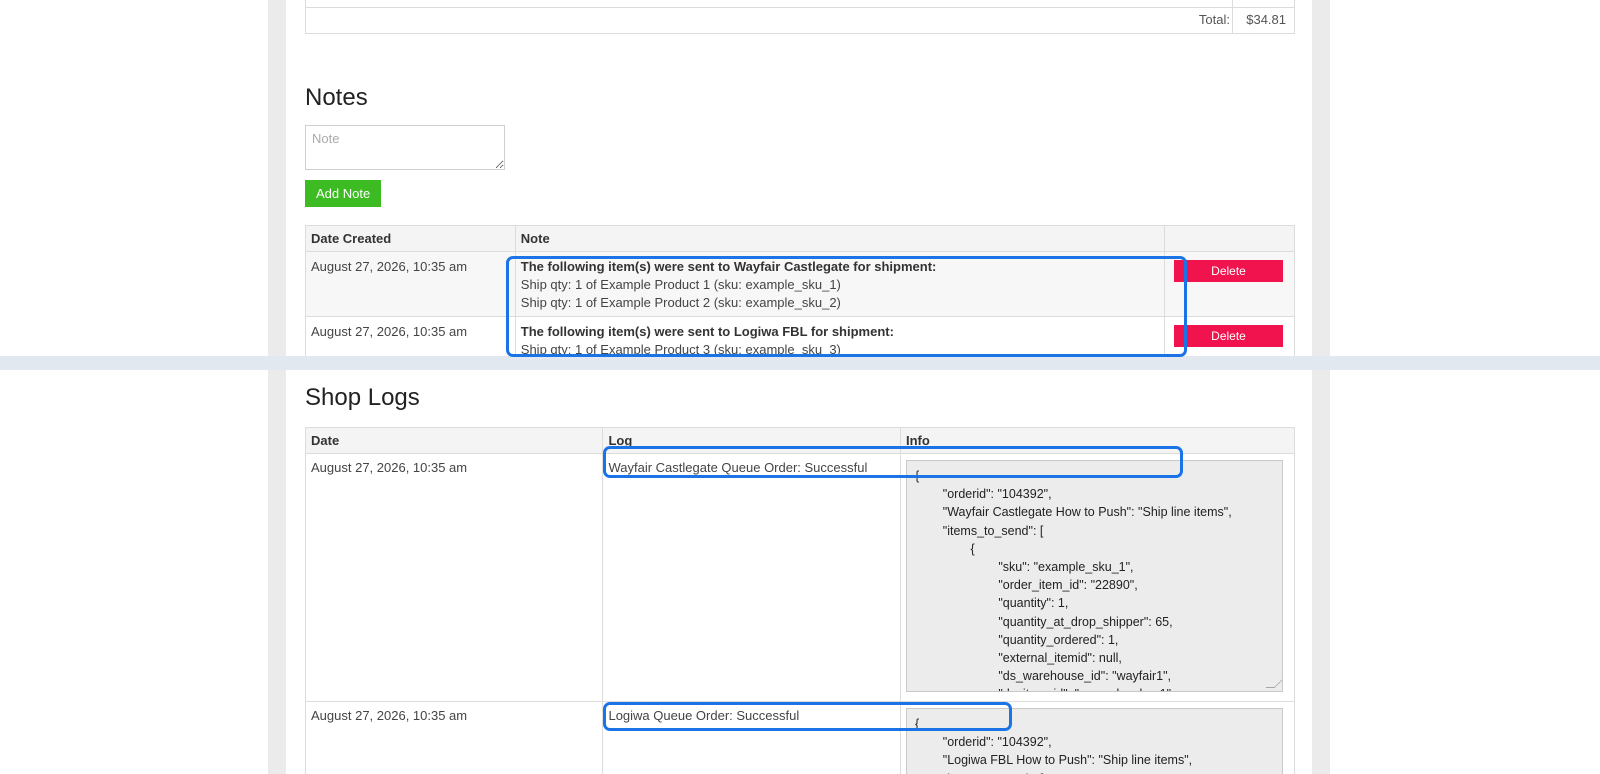  What do you see at coordinates (1273, 683) in the screenshot?
I see `resize-handle-icon` at bounding box center [1273, 683].